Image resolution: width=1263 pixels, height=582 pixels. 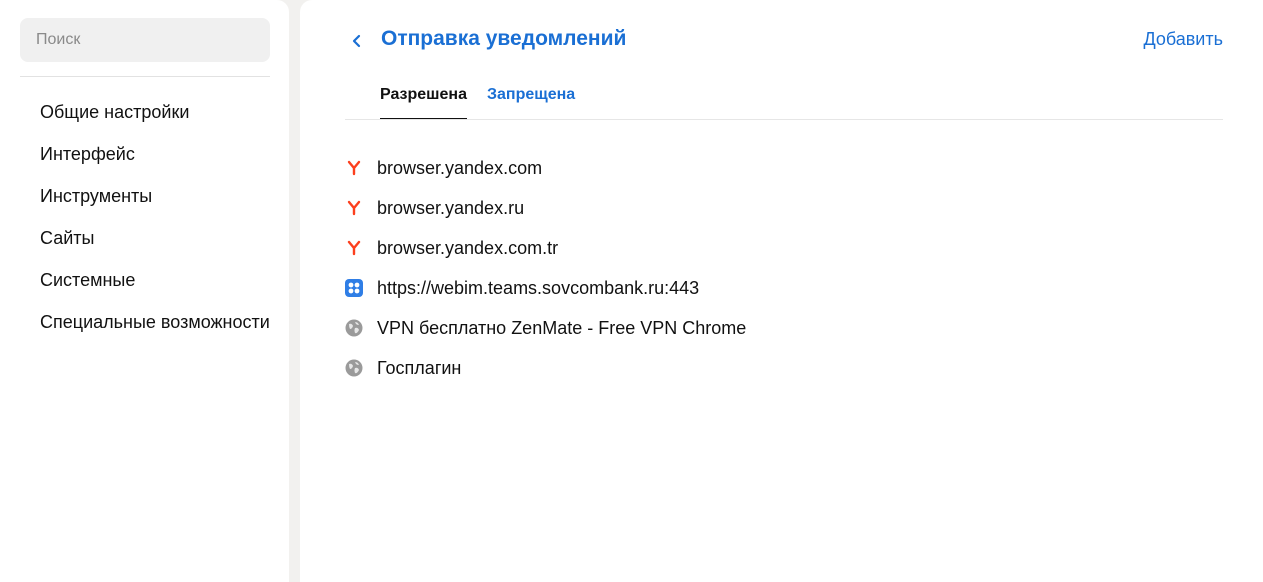 I want to click on list-item: browser.yandex.ru, so click(x=784, y=208).